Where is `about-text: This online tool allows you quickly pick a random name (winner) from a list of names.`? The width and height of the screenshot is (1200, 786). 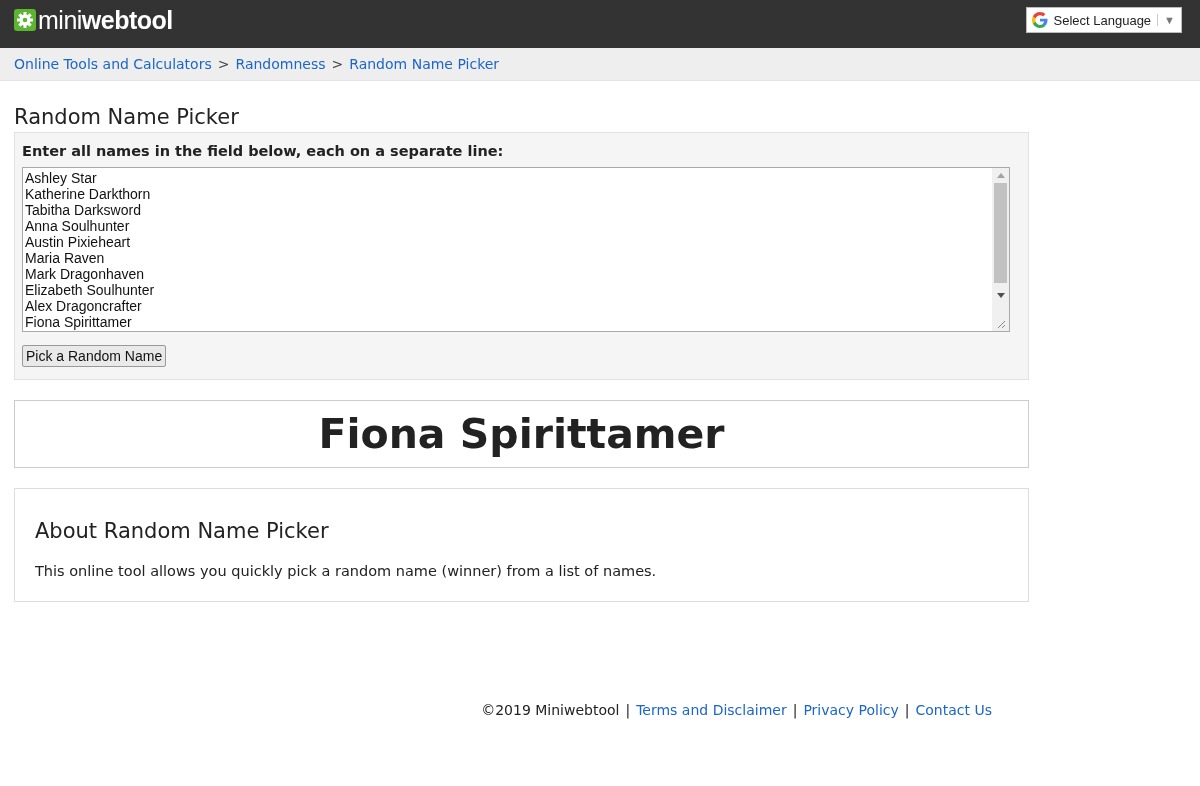 about-text: This online tool allows you quickly pick a random name (winner) from a list of names. is located at coordinates (346, 571).